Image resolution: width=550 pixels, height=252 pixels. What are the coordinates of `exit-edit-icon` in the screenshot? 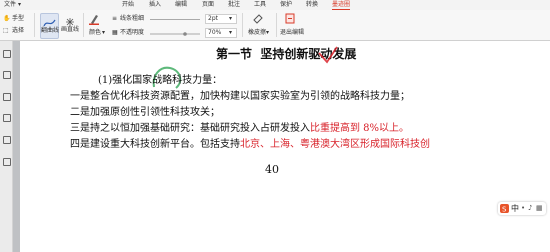 It's located at (290, 18).